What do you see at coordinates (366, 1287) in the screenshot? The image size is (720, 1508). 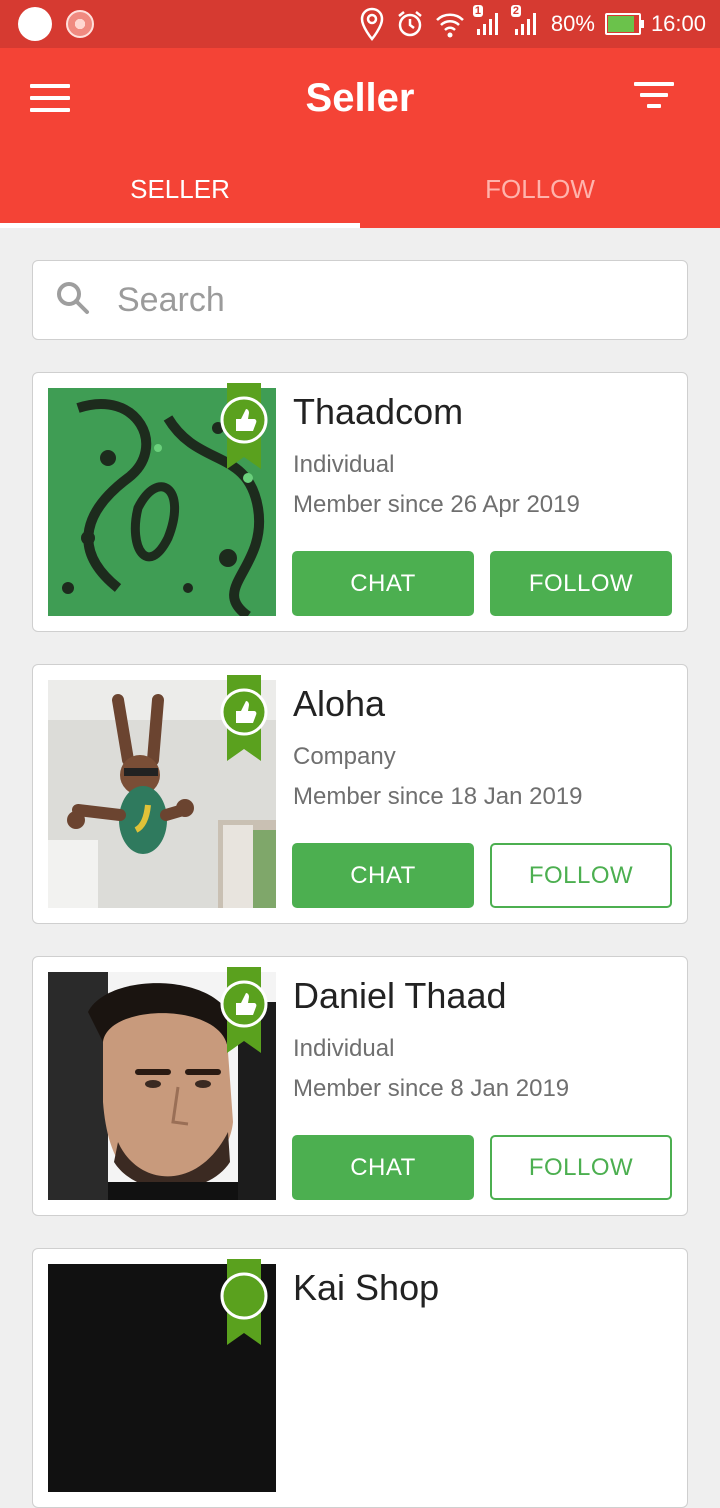 I see `seller-name: Kai Shop` at bounding box center [366, 1287].